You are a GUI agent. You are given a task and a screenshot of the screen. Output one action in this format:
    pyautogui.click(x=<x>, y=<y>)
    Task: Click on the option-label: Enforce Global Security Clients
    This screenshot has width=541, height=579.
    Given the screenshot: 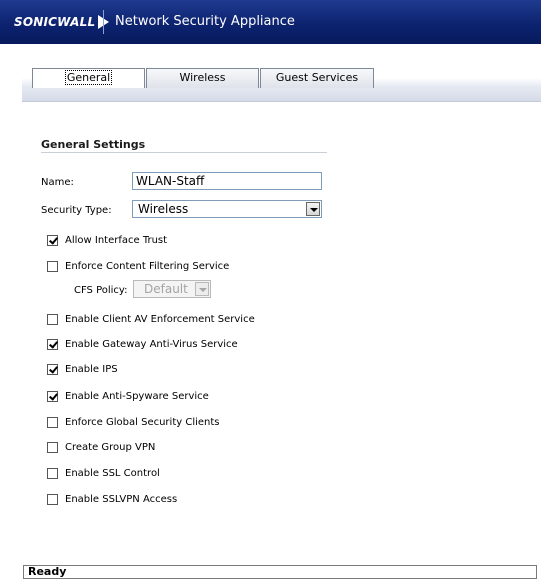 What is the action you would take?
    pyautogui.click(x=142, y=422)
    